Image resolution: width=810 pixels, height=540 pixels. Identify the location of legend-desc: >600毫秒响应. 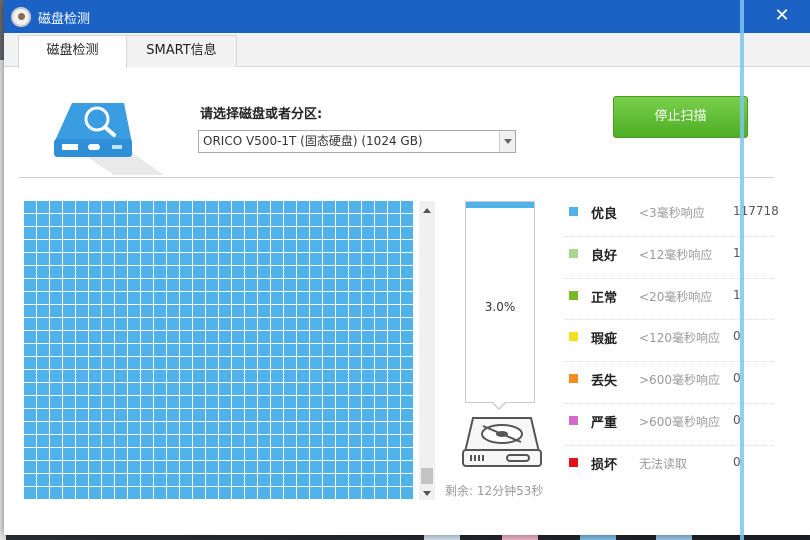
(679, 421).